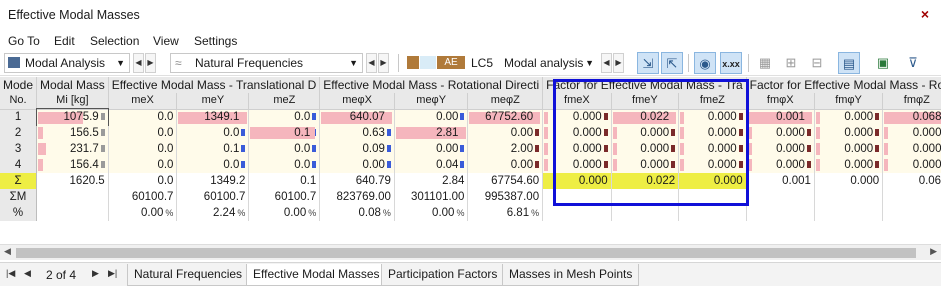 The height and width of the screenshot is (286, 941). I want to click on relative-values-icon: ▤, so click(849, 63).